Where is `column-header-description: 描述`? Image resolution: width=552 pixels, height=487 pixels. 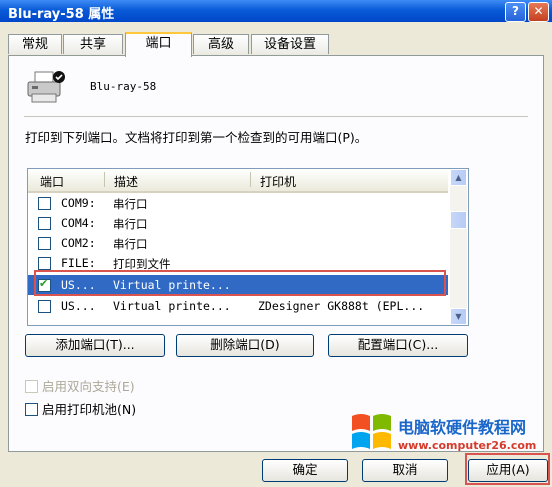
column-header-description: 描述 is located at coordinates (126, 181).